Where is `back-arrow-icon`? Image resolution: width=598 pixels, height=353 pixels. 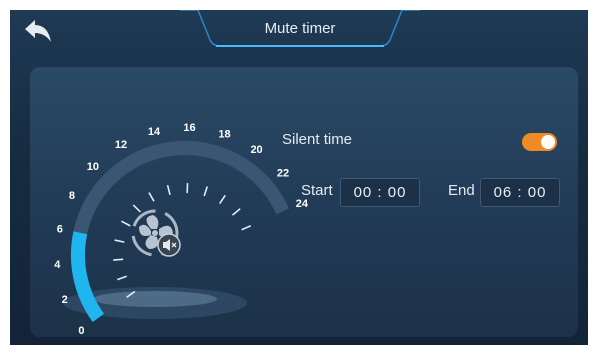
back-arrow-icon is located at coordinates (38, 31).